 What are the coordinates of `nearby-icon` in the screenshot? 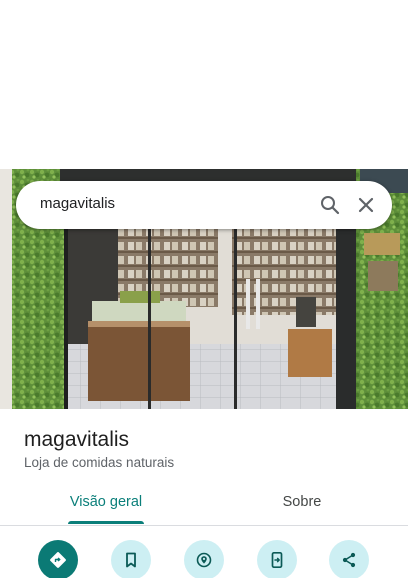 It's located at (204, 560).